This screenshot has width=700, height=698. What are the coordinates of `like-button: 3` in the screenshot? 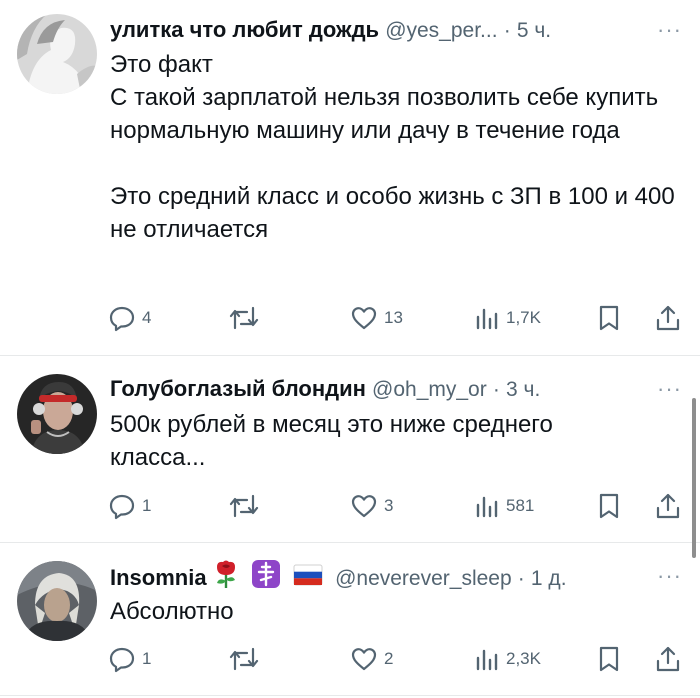 It's located at (371, 506).